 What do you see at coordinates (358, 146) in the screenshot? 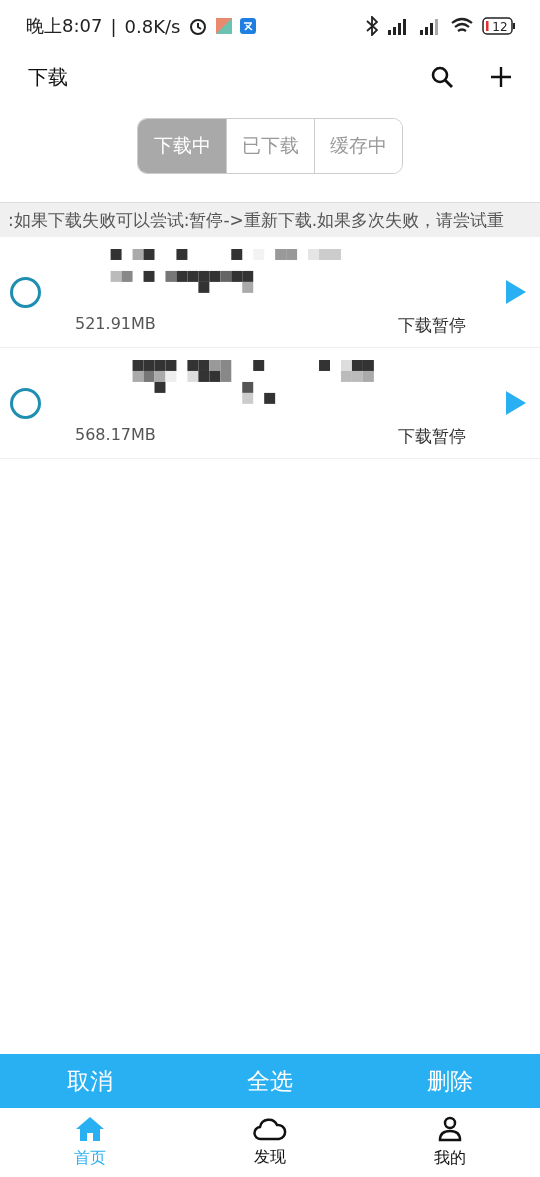
I see `tab: 缓存中` at bounding box center [358, 146].